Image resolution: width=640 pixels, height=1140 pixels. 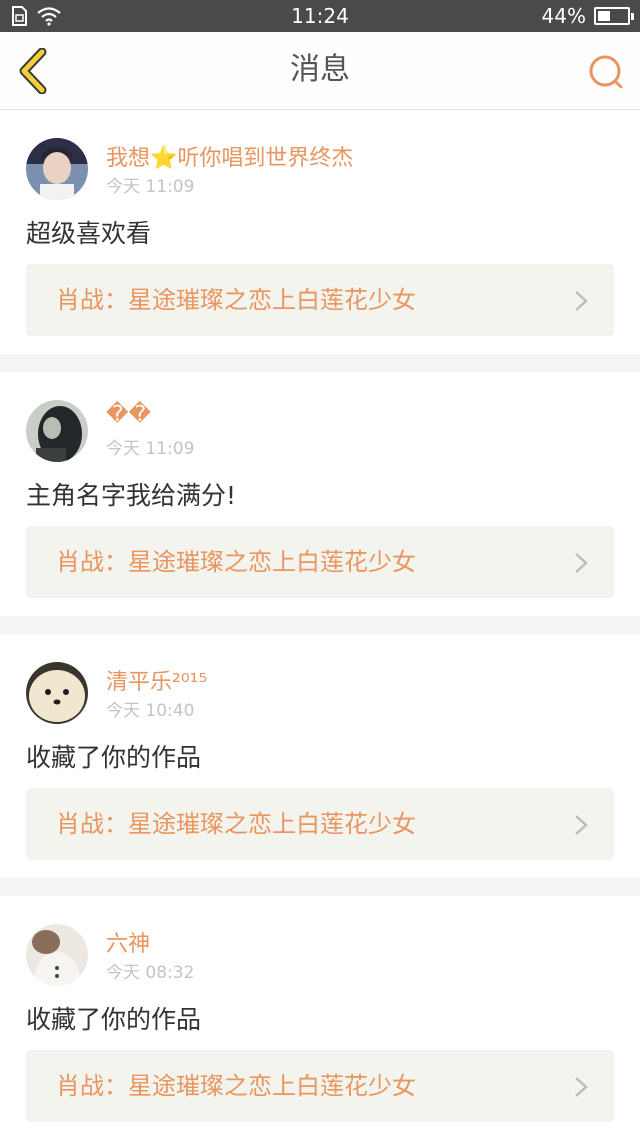 I want to click on search-icon, so click(x=606, y=72).